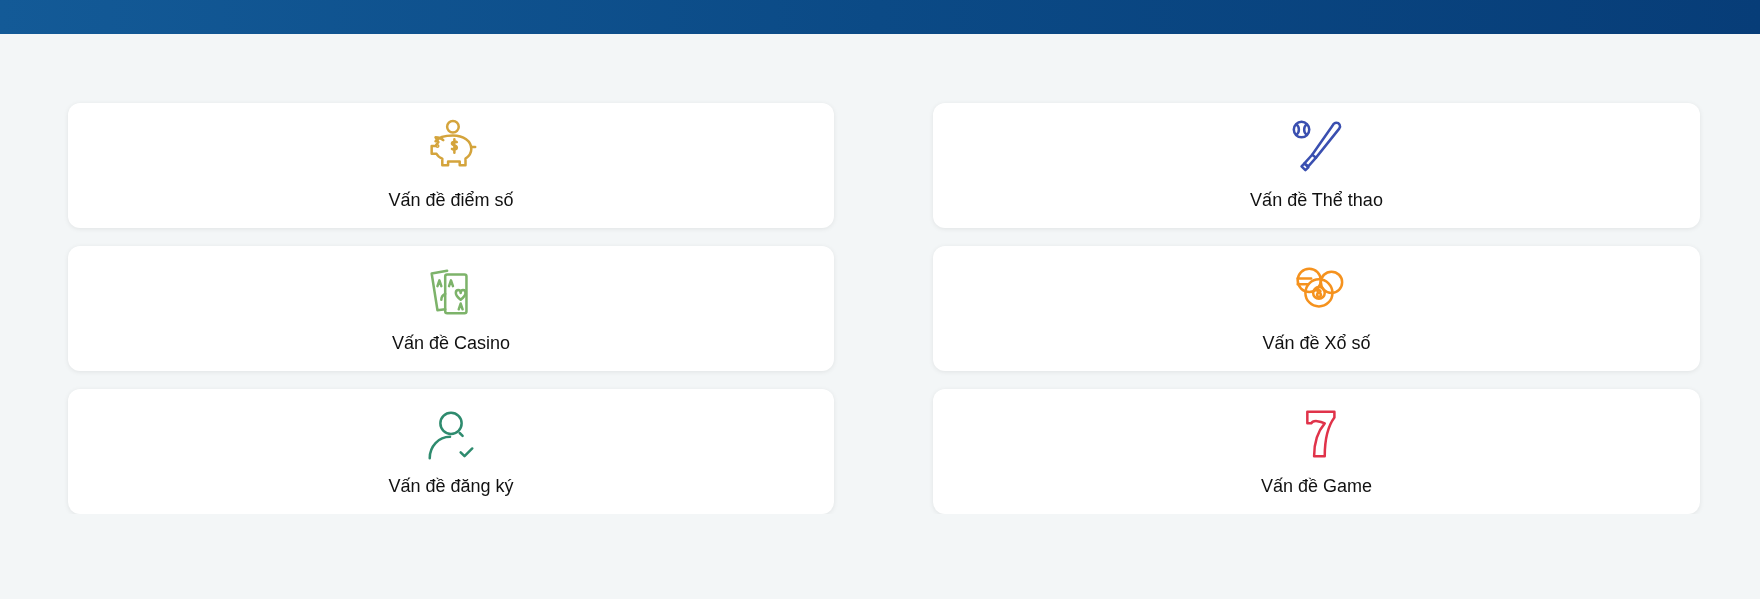 The width and height of the screenshot is (1760, 599). I want to click on category-card: Vấn đề Casino, so click(451, 308).